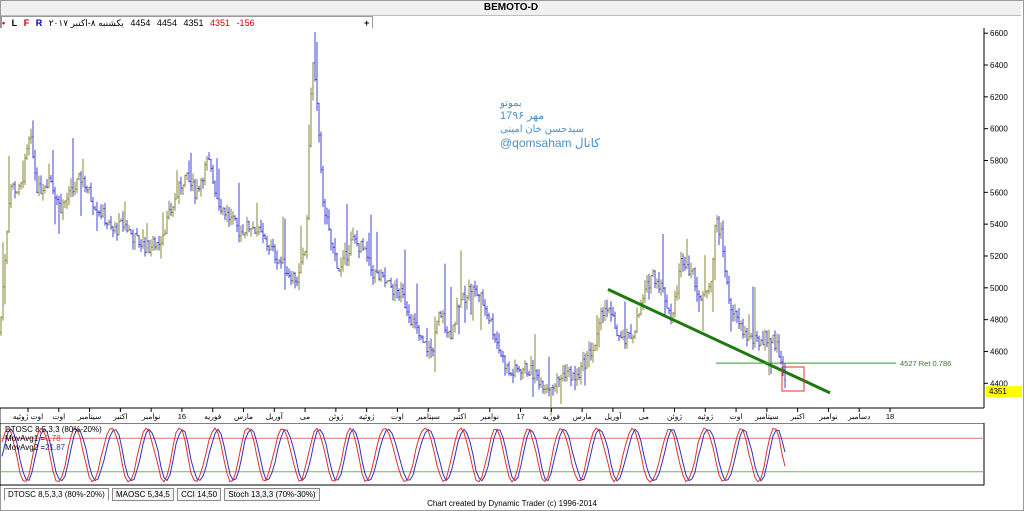  Describe the element at coordinates (550, 143) in the screenshot. I see `annotation-line: @qomsaham کانال` at that location.